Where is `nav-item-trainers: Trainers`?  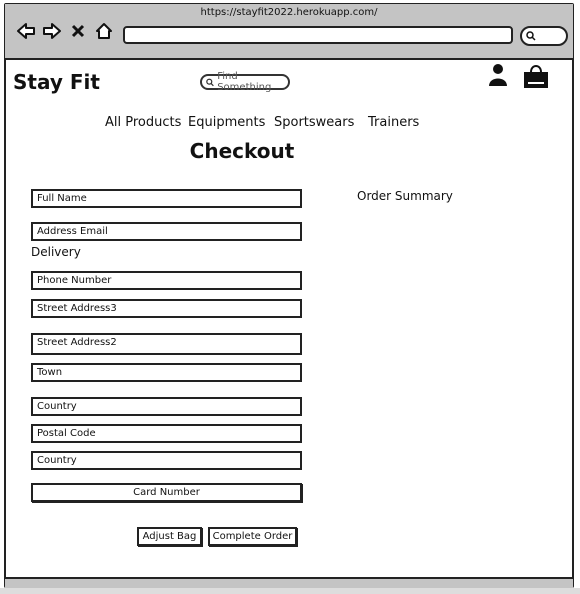
nav-item-trainers: Trainers is located at coordinates (393, 122).